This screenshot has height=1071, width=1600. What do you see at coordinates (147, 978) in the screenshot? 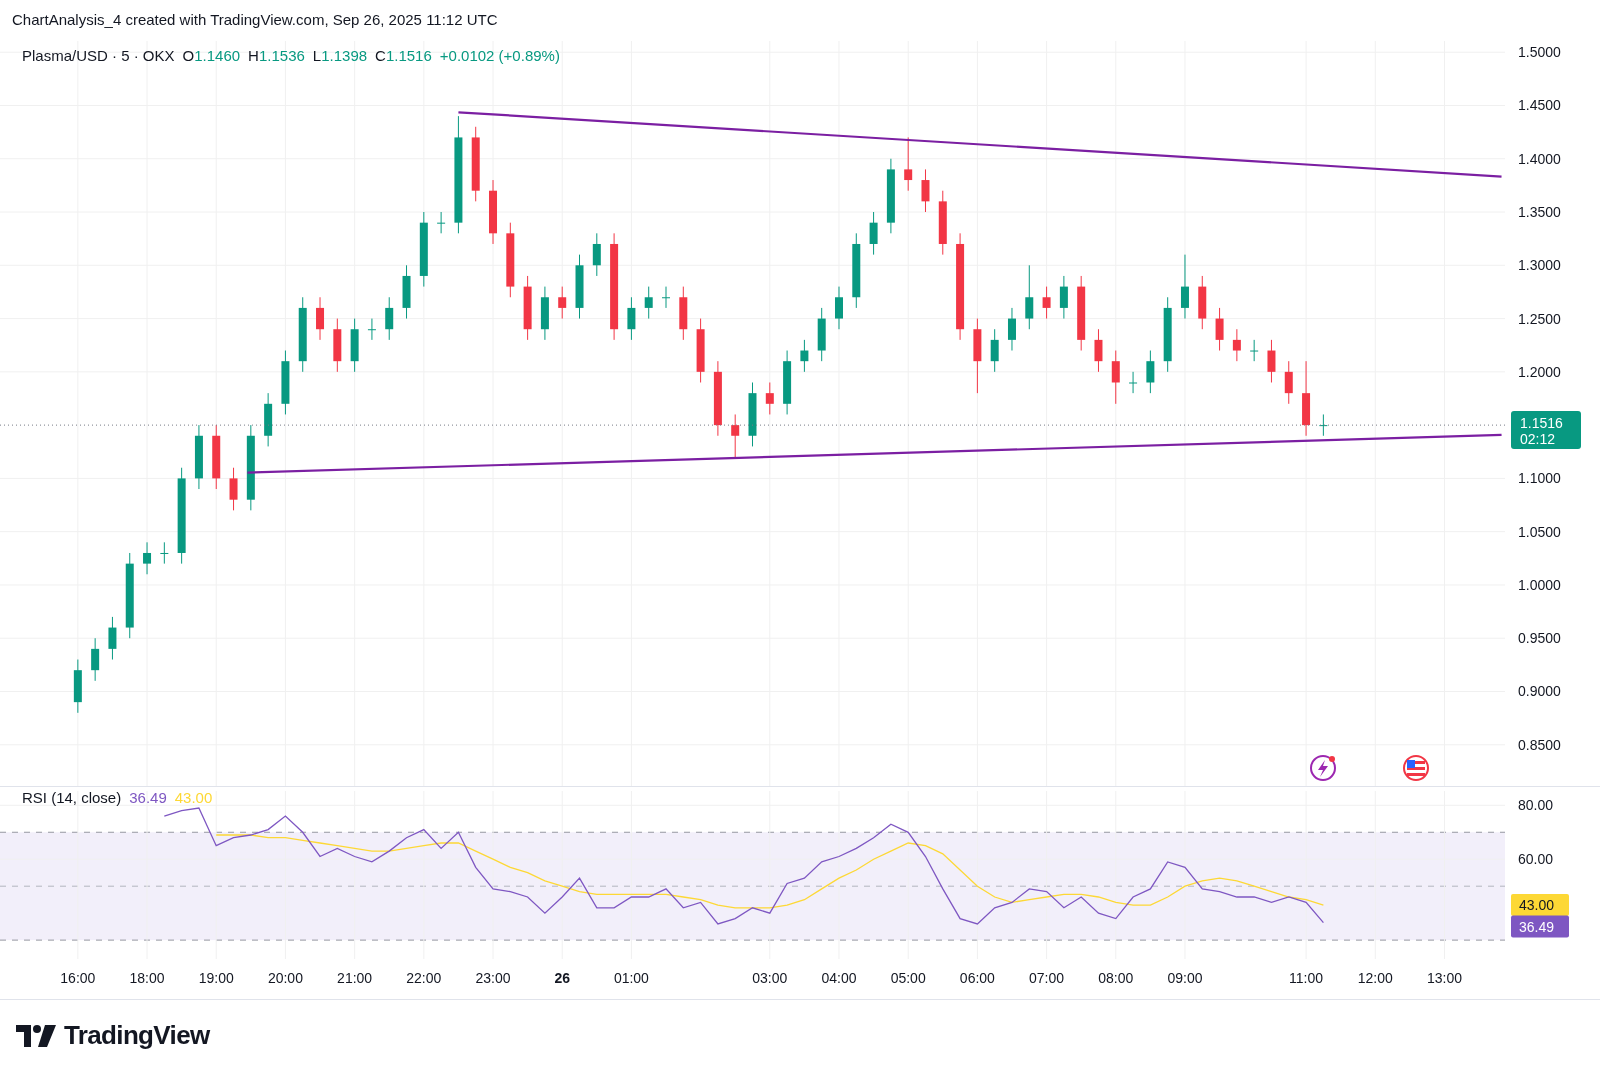
I see `time-axis-label: 18:00` at bounding box center [147, 978].